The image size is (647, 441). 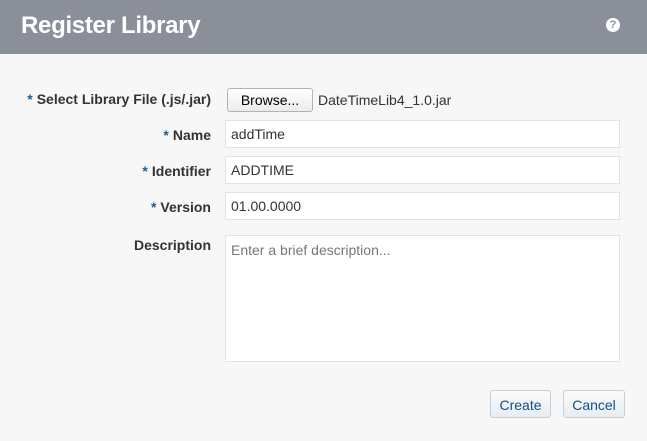 What do you see at coordinates (185, 207) in the screenshot?
I see `version-label-text: Version` at bounding box center [185, 207].